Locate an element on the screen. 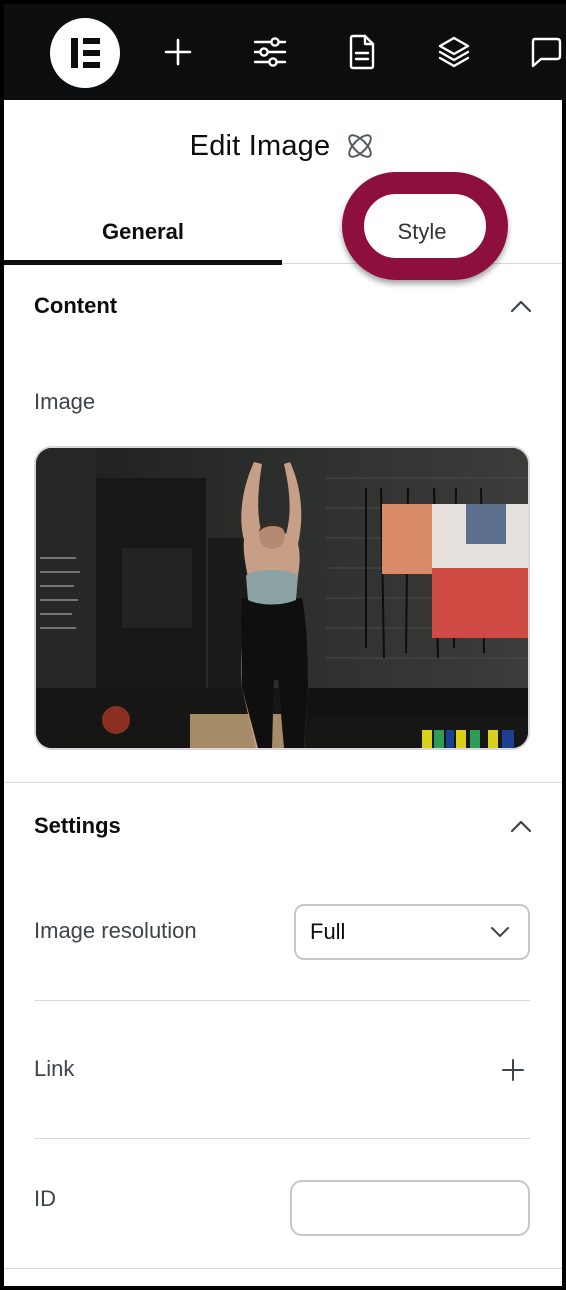  add-element-button is located at coordinates (178, 52).